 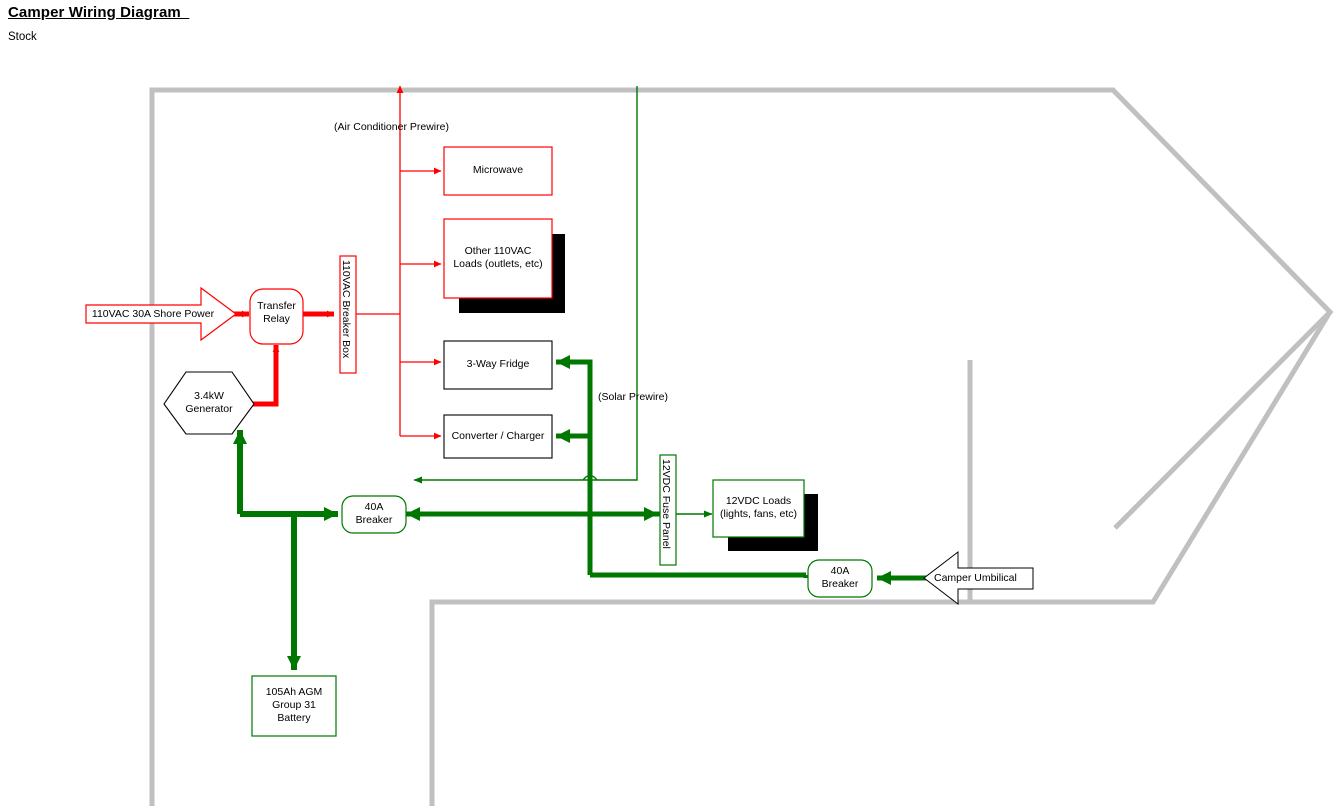 I want to click on node-transfer-relay, so click(x=276, y=316).